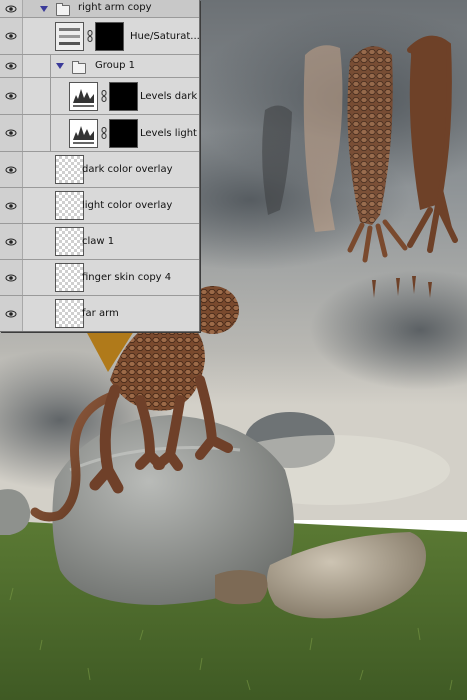 This screenshot has width=467, height=700. I want to click on layer-name: Levels light, so click(168, 133).